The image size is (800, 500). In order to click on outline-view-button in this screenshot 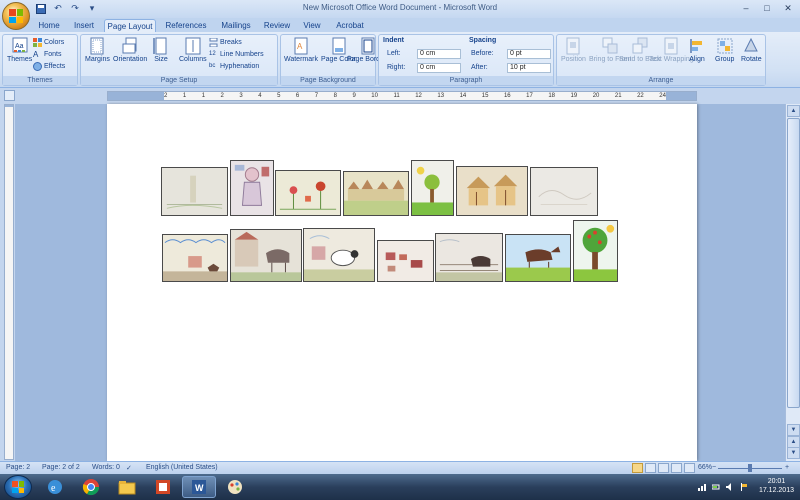, I will do `click(676, 468)`.